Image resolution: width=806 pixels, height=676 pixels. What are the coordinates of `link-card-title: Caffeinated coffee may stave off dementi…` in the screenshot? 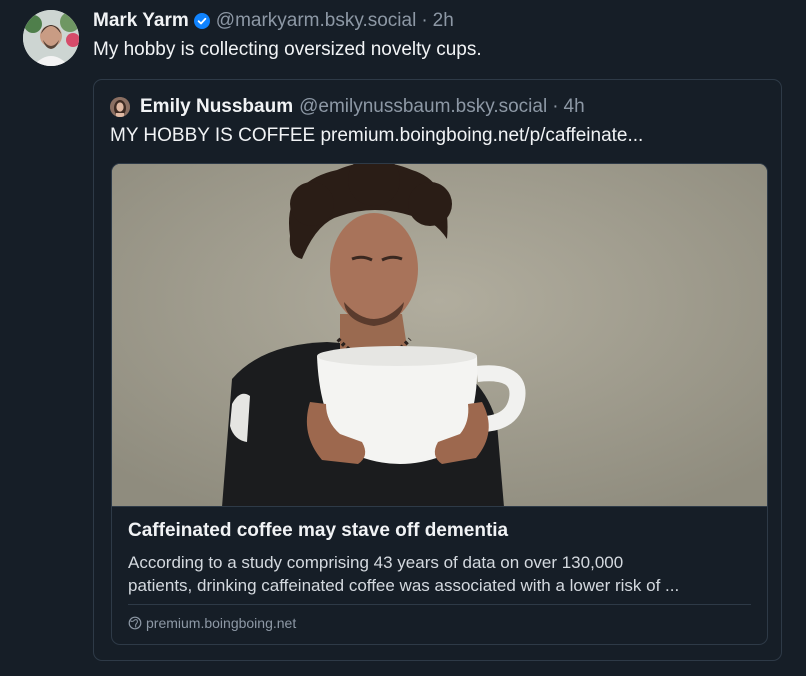 It's located at (318, 531).